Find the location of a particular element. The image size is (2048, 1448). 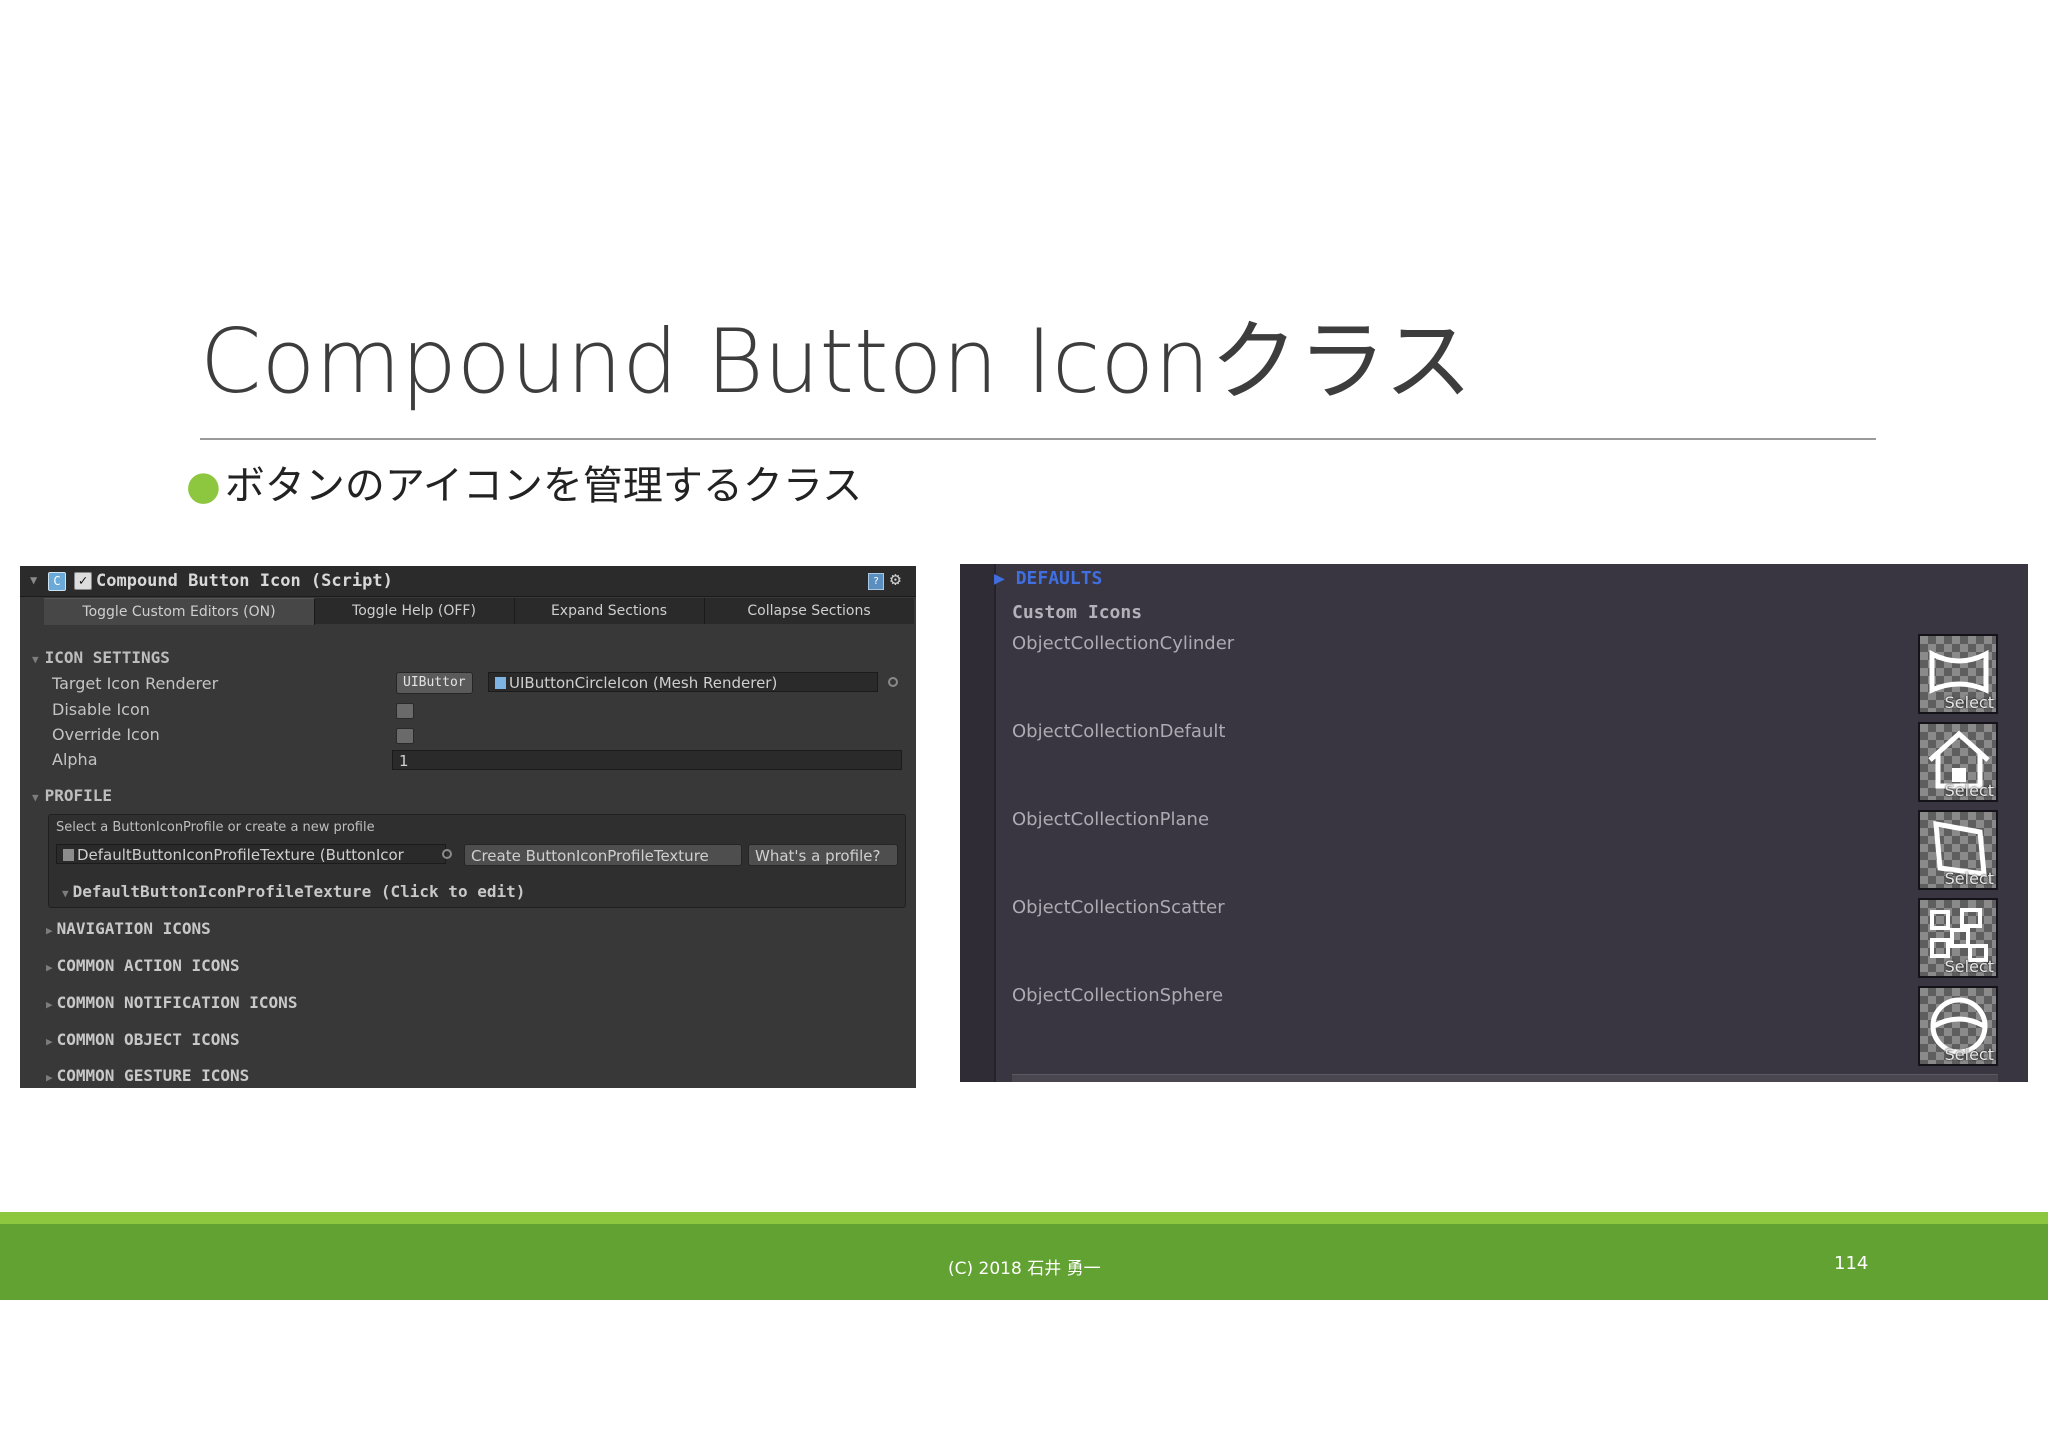

panel-bottom-bar is located at coordinates (1505, 1078).